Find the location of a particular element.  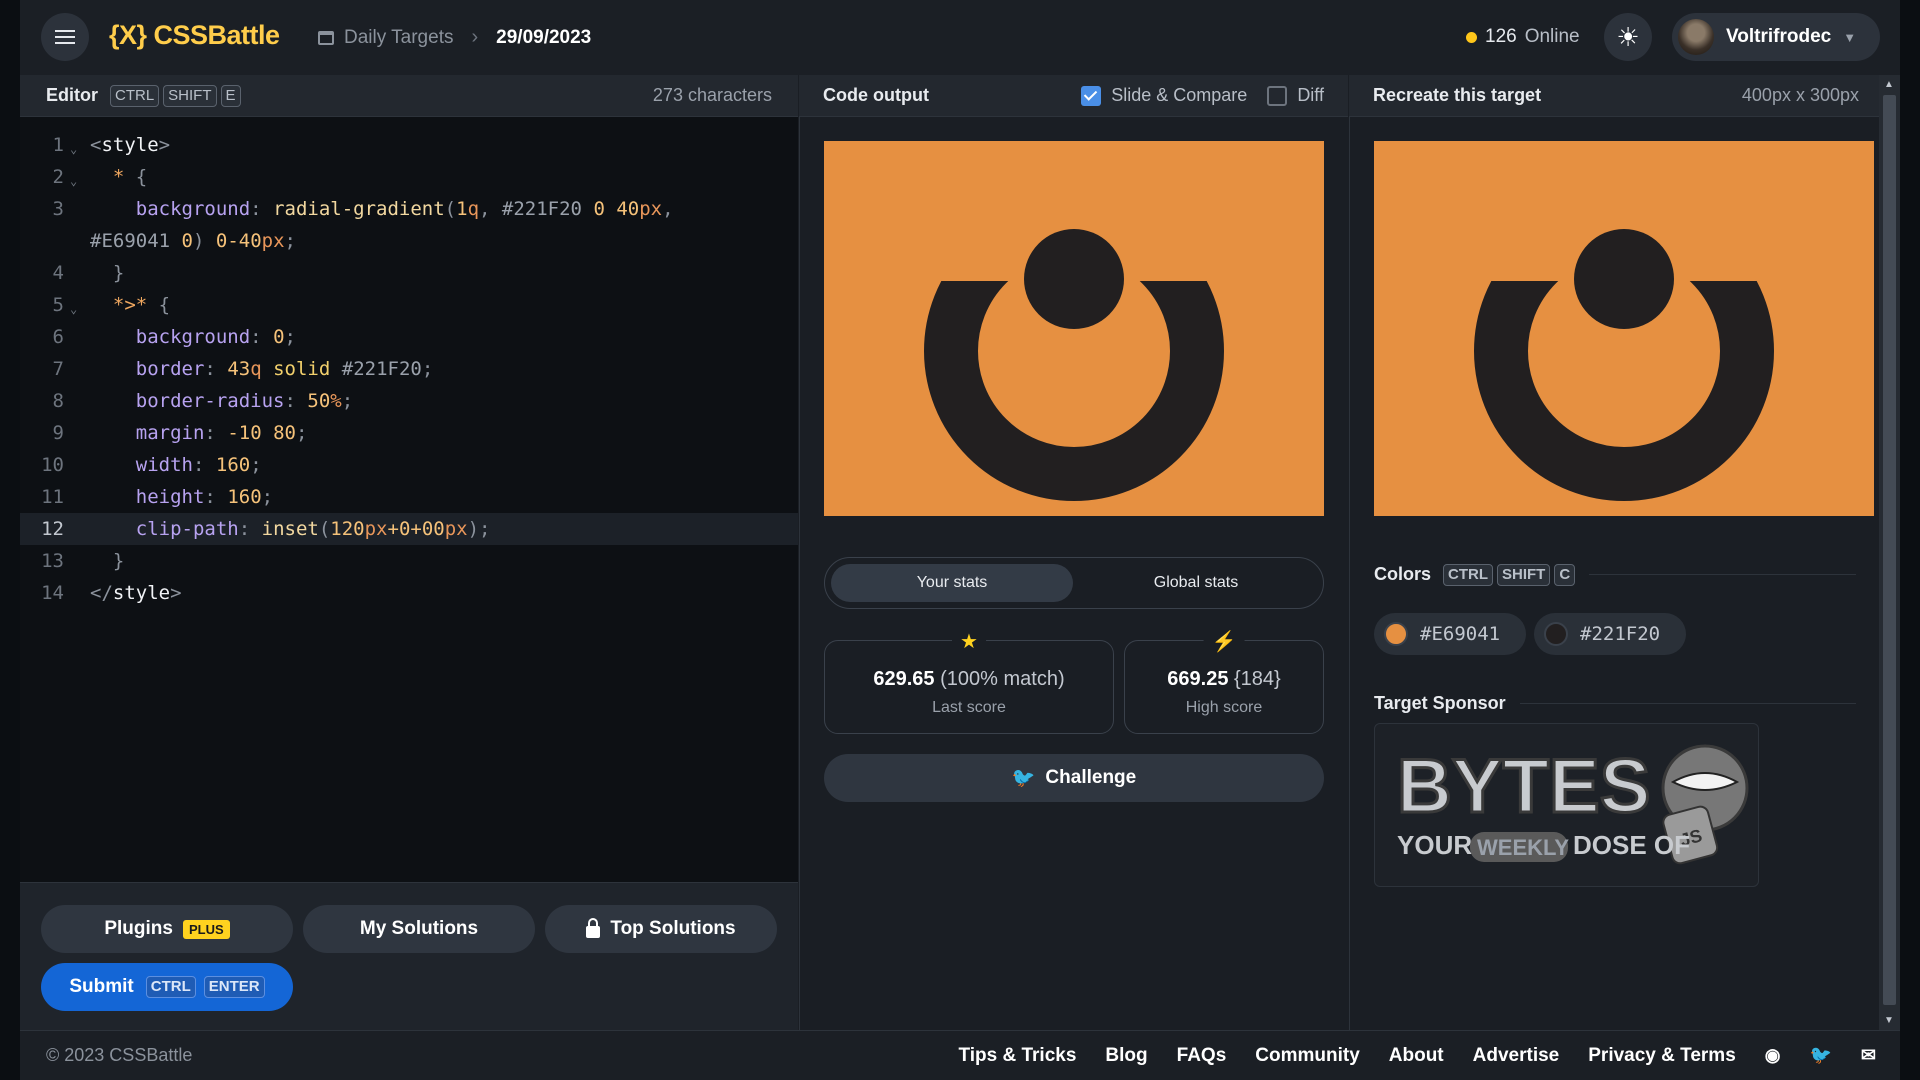

challenge-button: 🐦 Challenge is located at coordinates (1074, 778).